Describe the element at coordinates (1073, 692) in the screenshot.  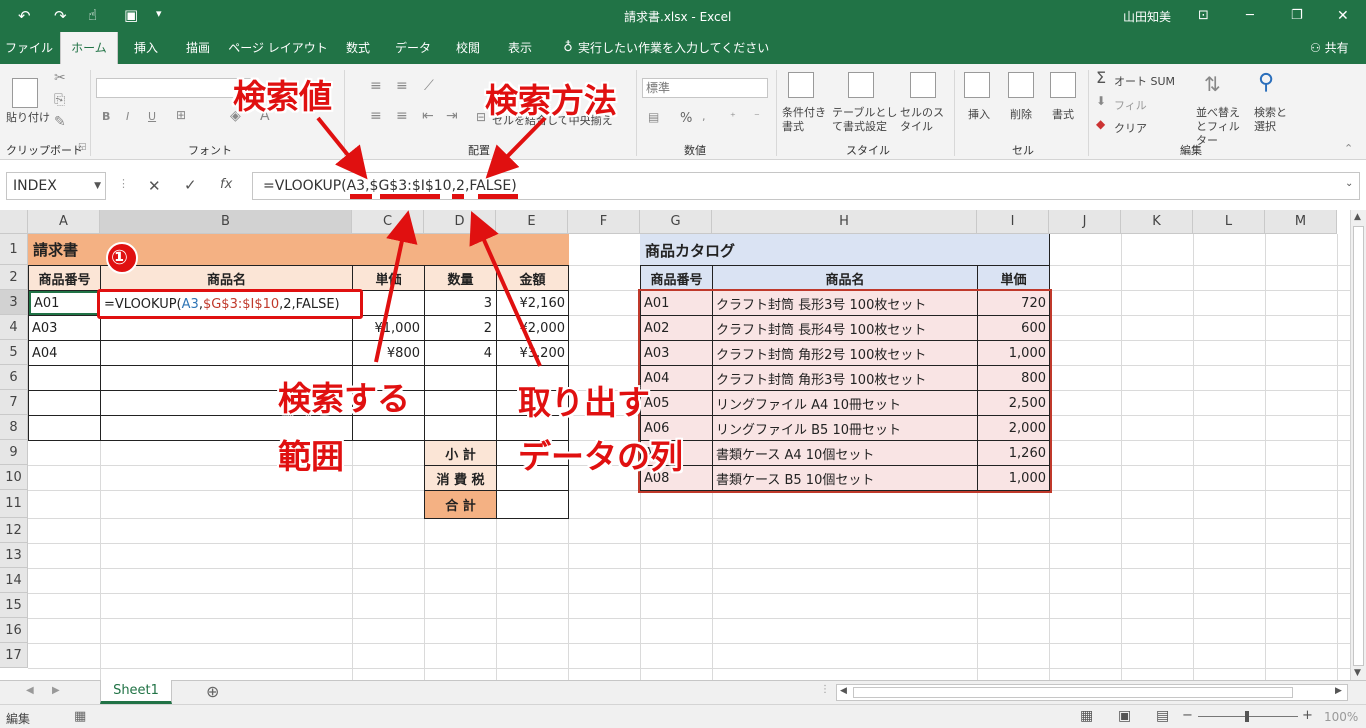
I see `horizontal-scroll-thumb` at that location.